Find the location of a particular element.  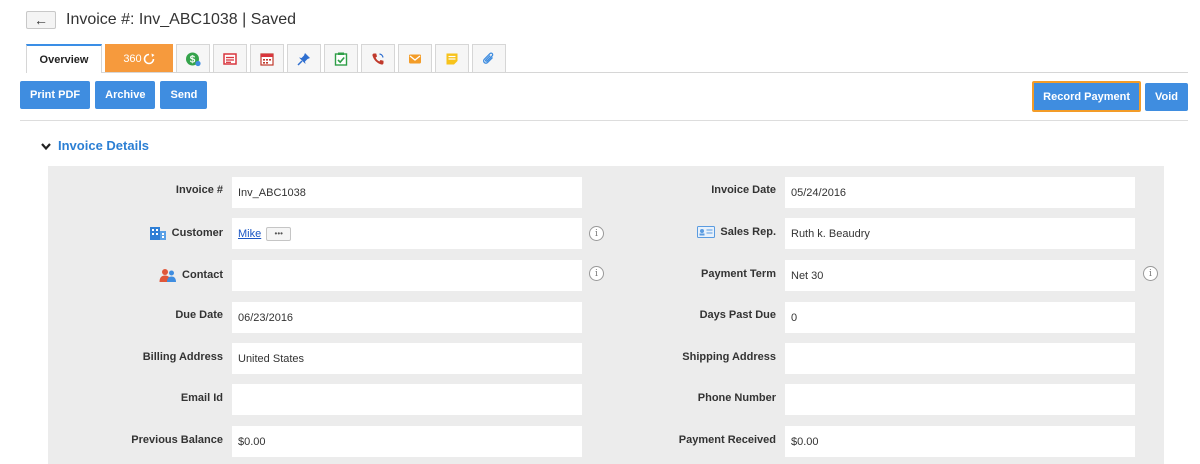

phone-number-label: Phone Number is located at coordinates (736, 398).